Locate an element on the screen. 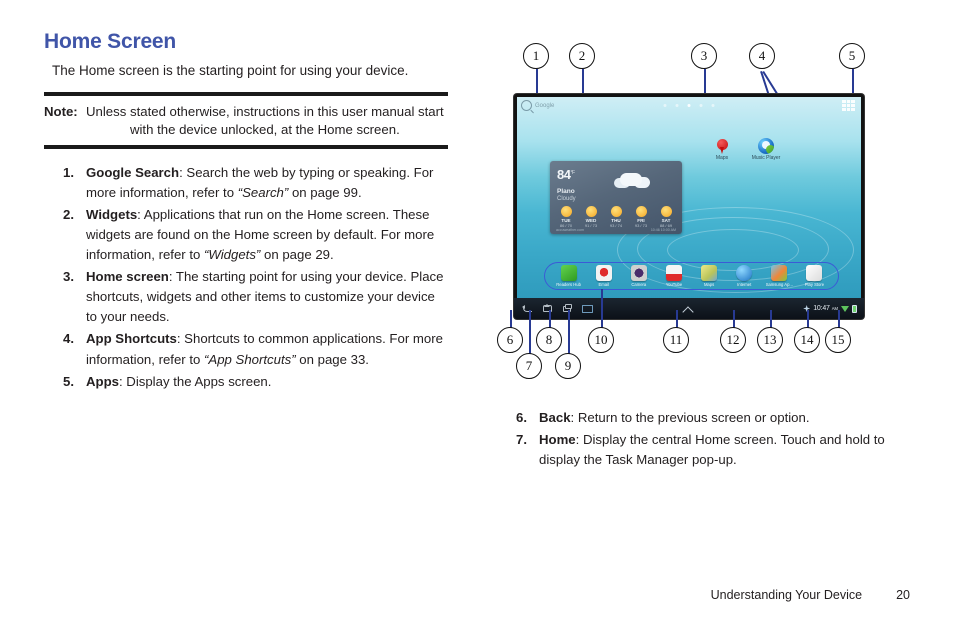 This screenshot has height=636, width=954. home-shortcut-music-player: Music Player is located at coordinates (766, 149).